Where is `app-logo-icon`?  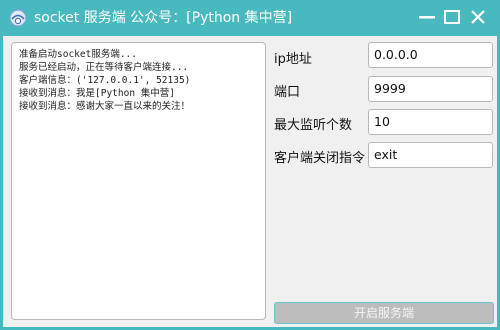
app-logo-icon is located at coordinates (18, 18).